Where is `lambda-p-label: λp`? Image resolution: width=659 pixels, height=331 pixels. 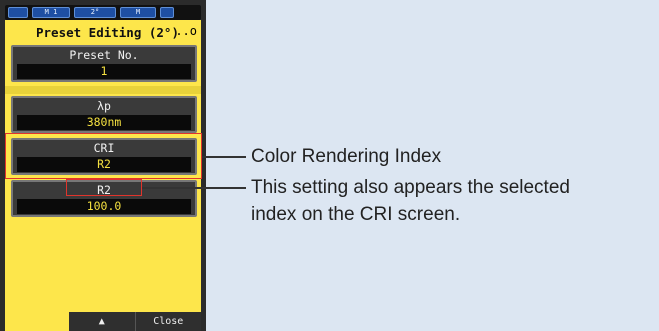 lambda-p-label: λp is located at coordinates (104, 106).